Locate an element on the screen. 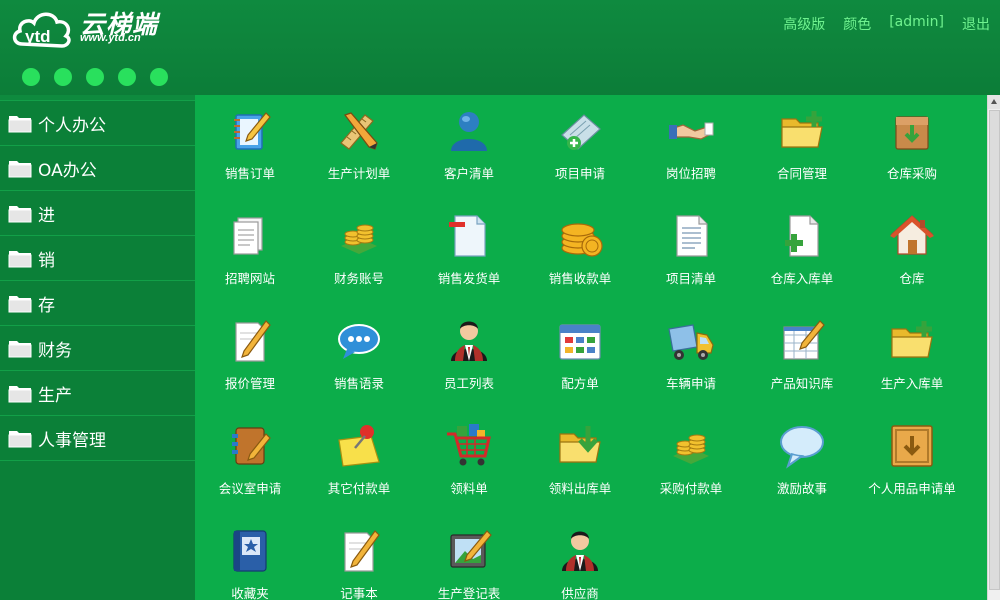 This screenshot has height=600, width=1000. app-tile: 招聘网站 is located at coordinates (250, 257).